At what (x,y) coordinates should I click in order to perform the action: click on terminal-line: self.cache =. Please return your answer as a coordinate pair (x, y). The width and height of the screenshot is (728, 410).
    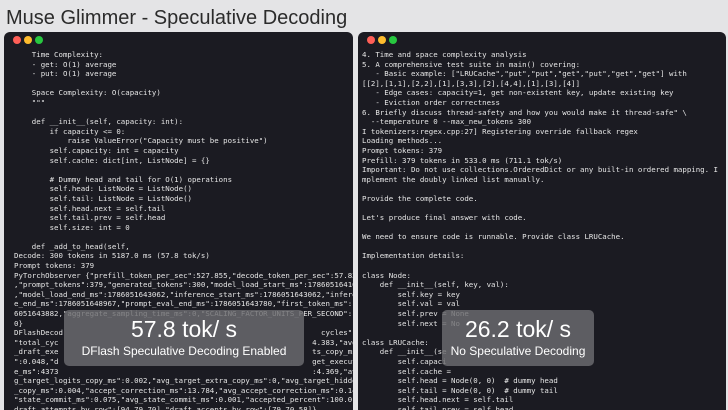
    Looking at the image, I should click on (406, 371).